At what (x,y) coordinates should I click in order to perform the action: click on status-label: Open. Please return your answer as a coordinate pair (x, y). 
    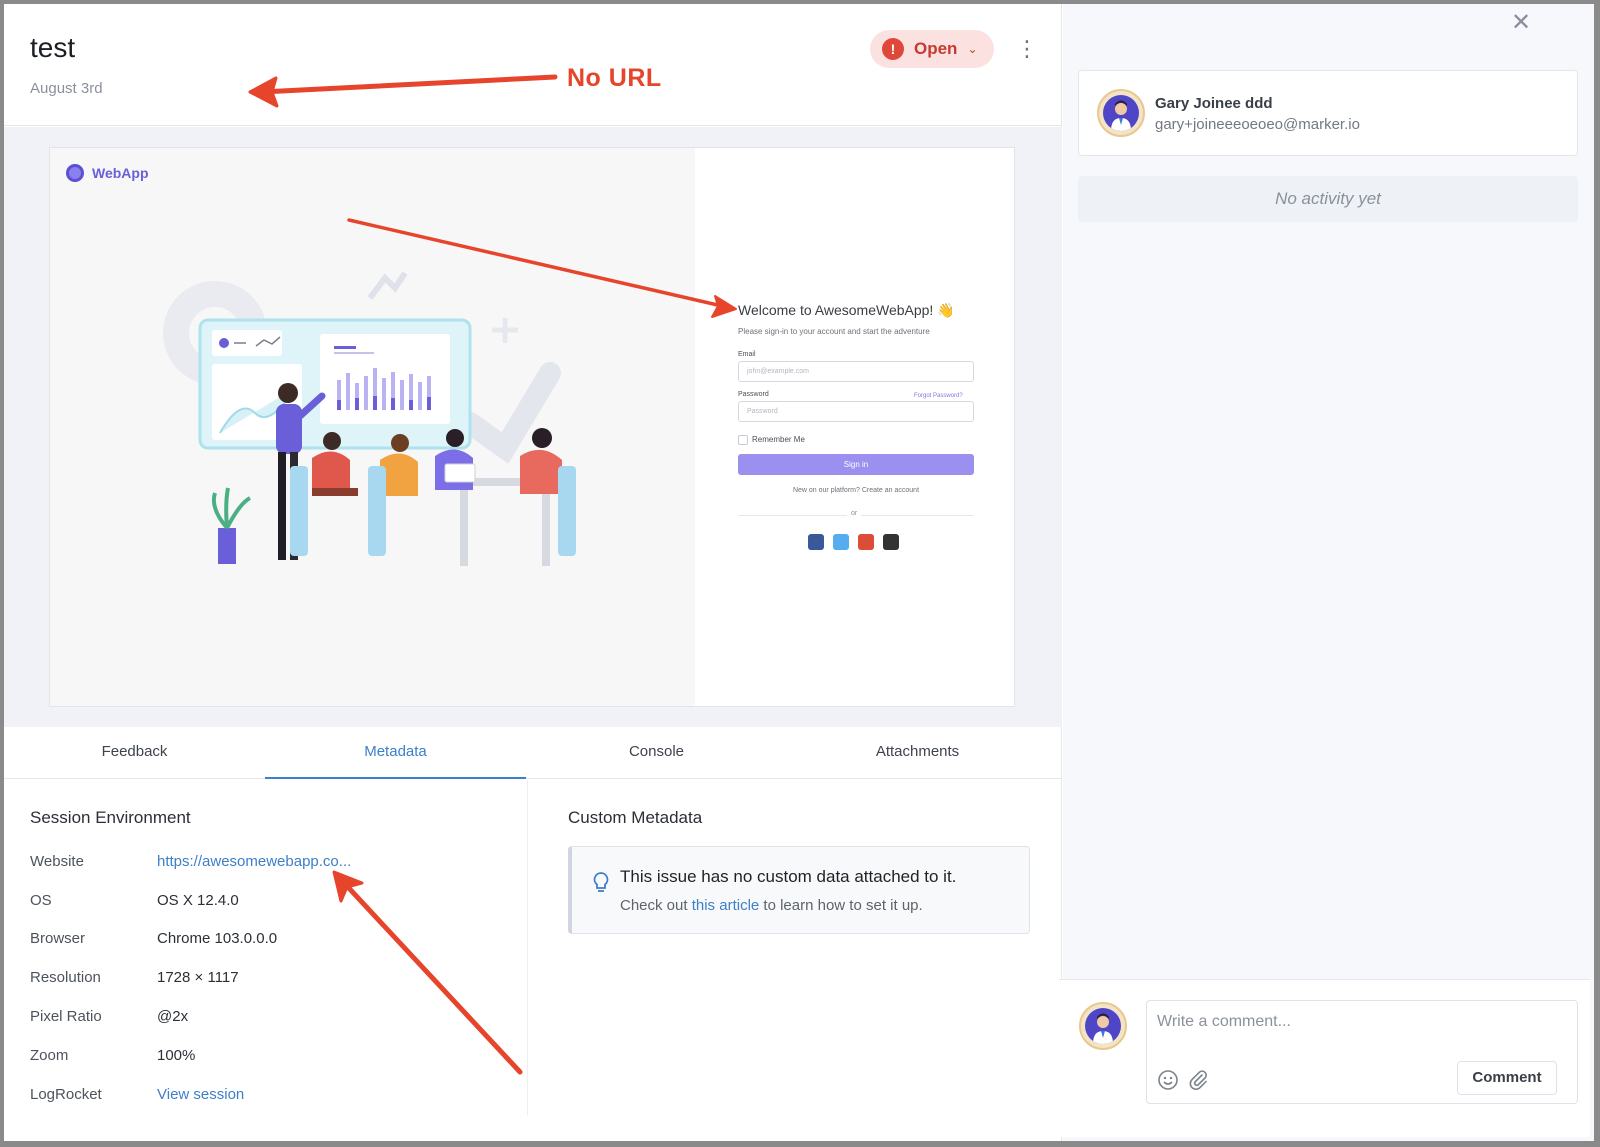
    Looking at the image, I should click on (936, 48).